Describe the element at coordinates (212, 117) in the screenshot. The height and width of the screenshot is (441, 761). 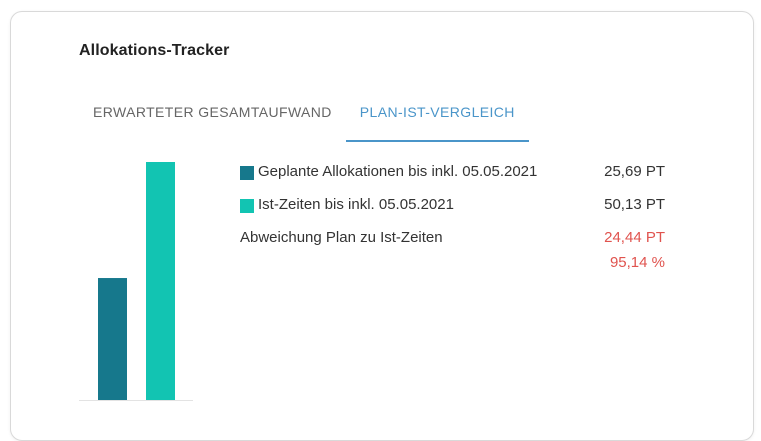
I see `tab-expected-total-effort: ERWARTETER GESAMTAUFWAND` at that location.